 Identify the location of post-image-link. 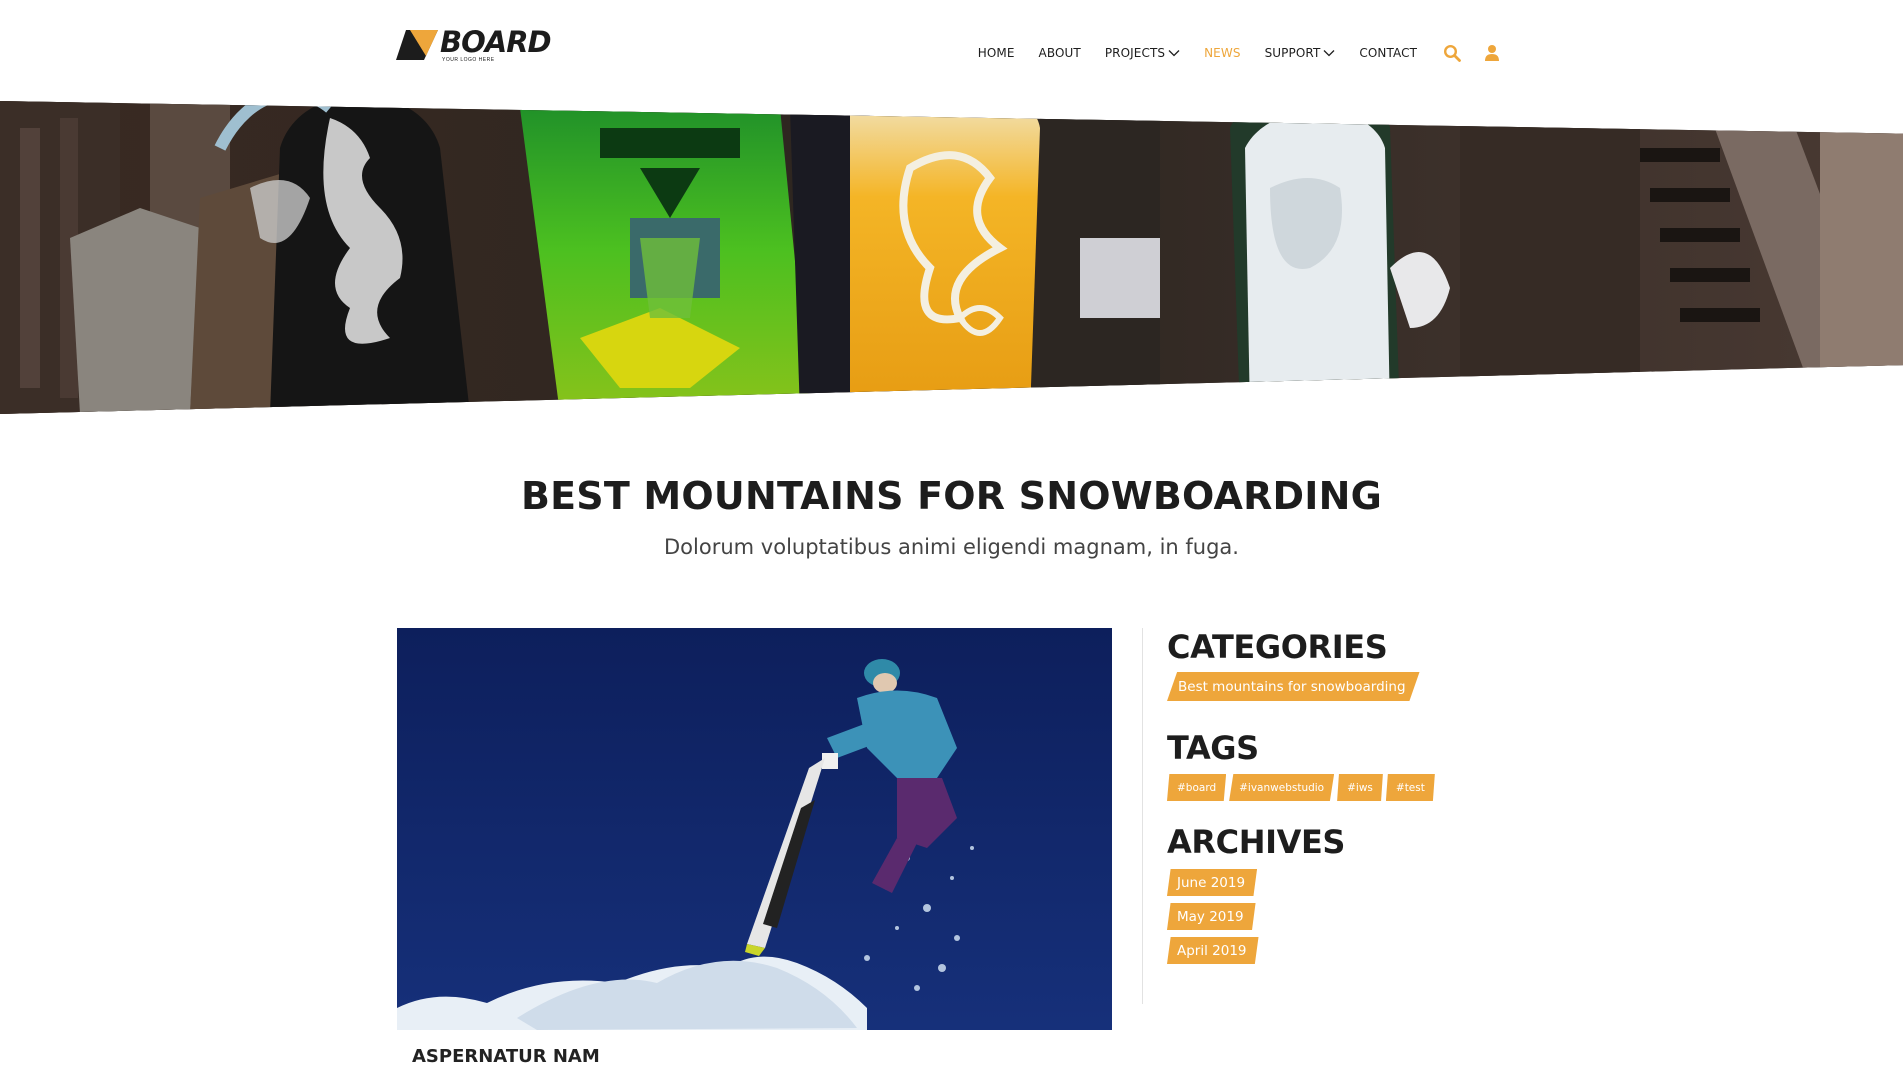
(754, 829).